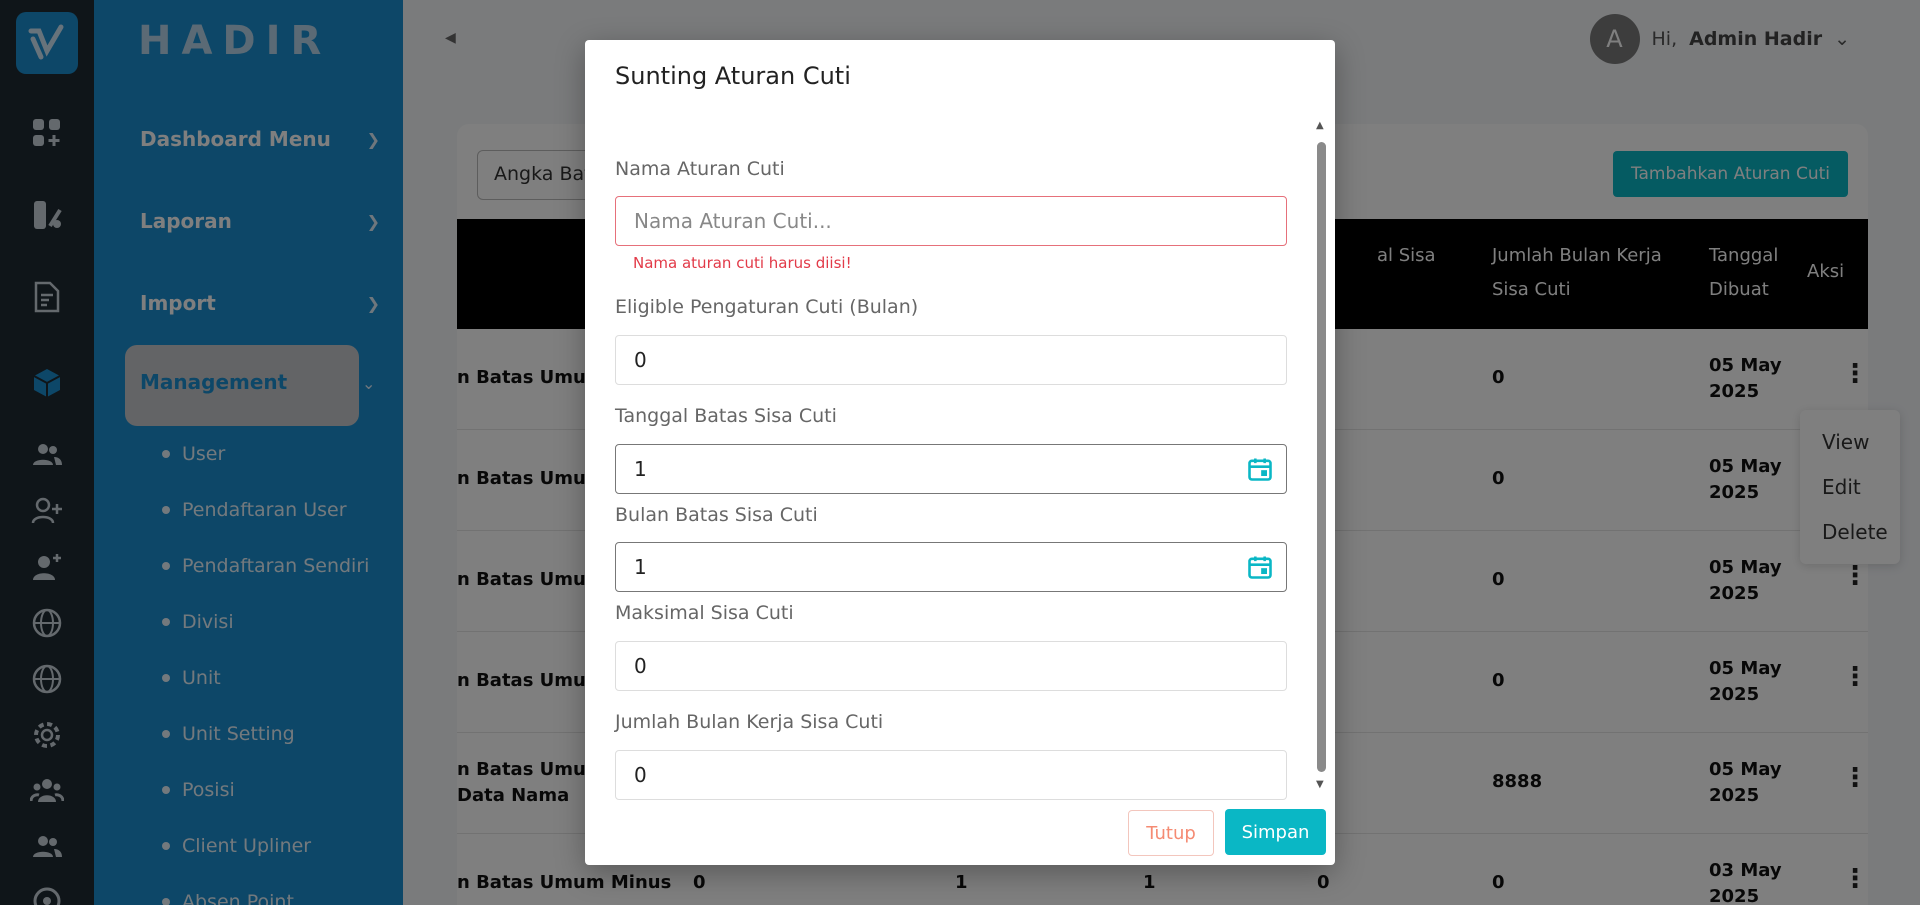  Describe the element at coordinates (951, 775) in the screenshot. I see `jumlah-bulan-input: 0` at that location.